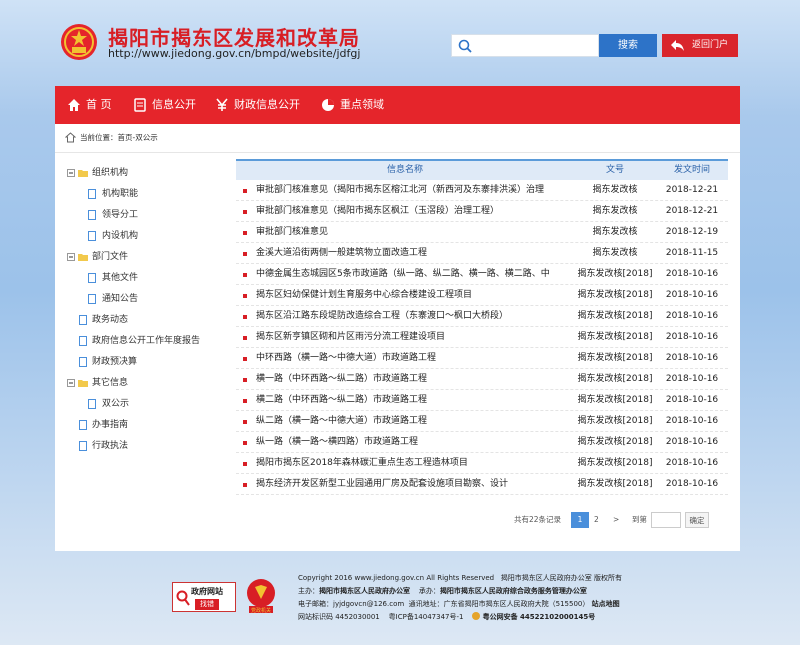 The width and height of the screenshot is (800, 645). What do you see at coordinates (361, 105) in the screenshot?
I see `nav-key-areas: 重点领域` at bounding box center [361, 105].